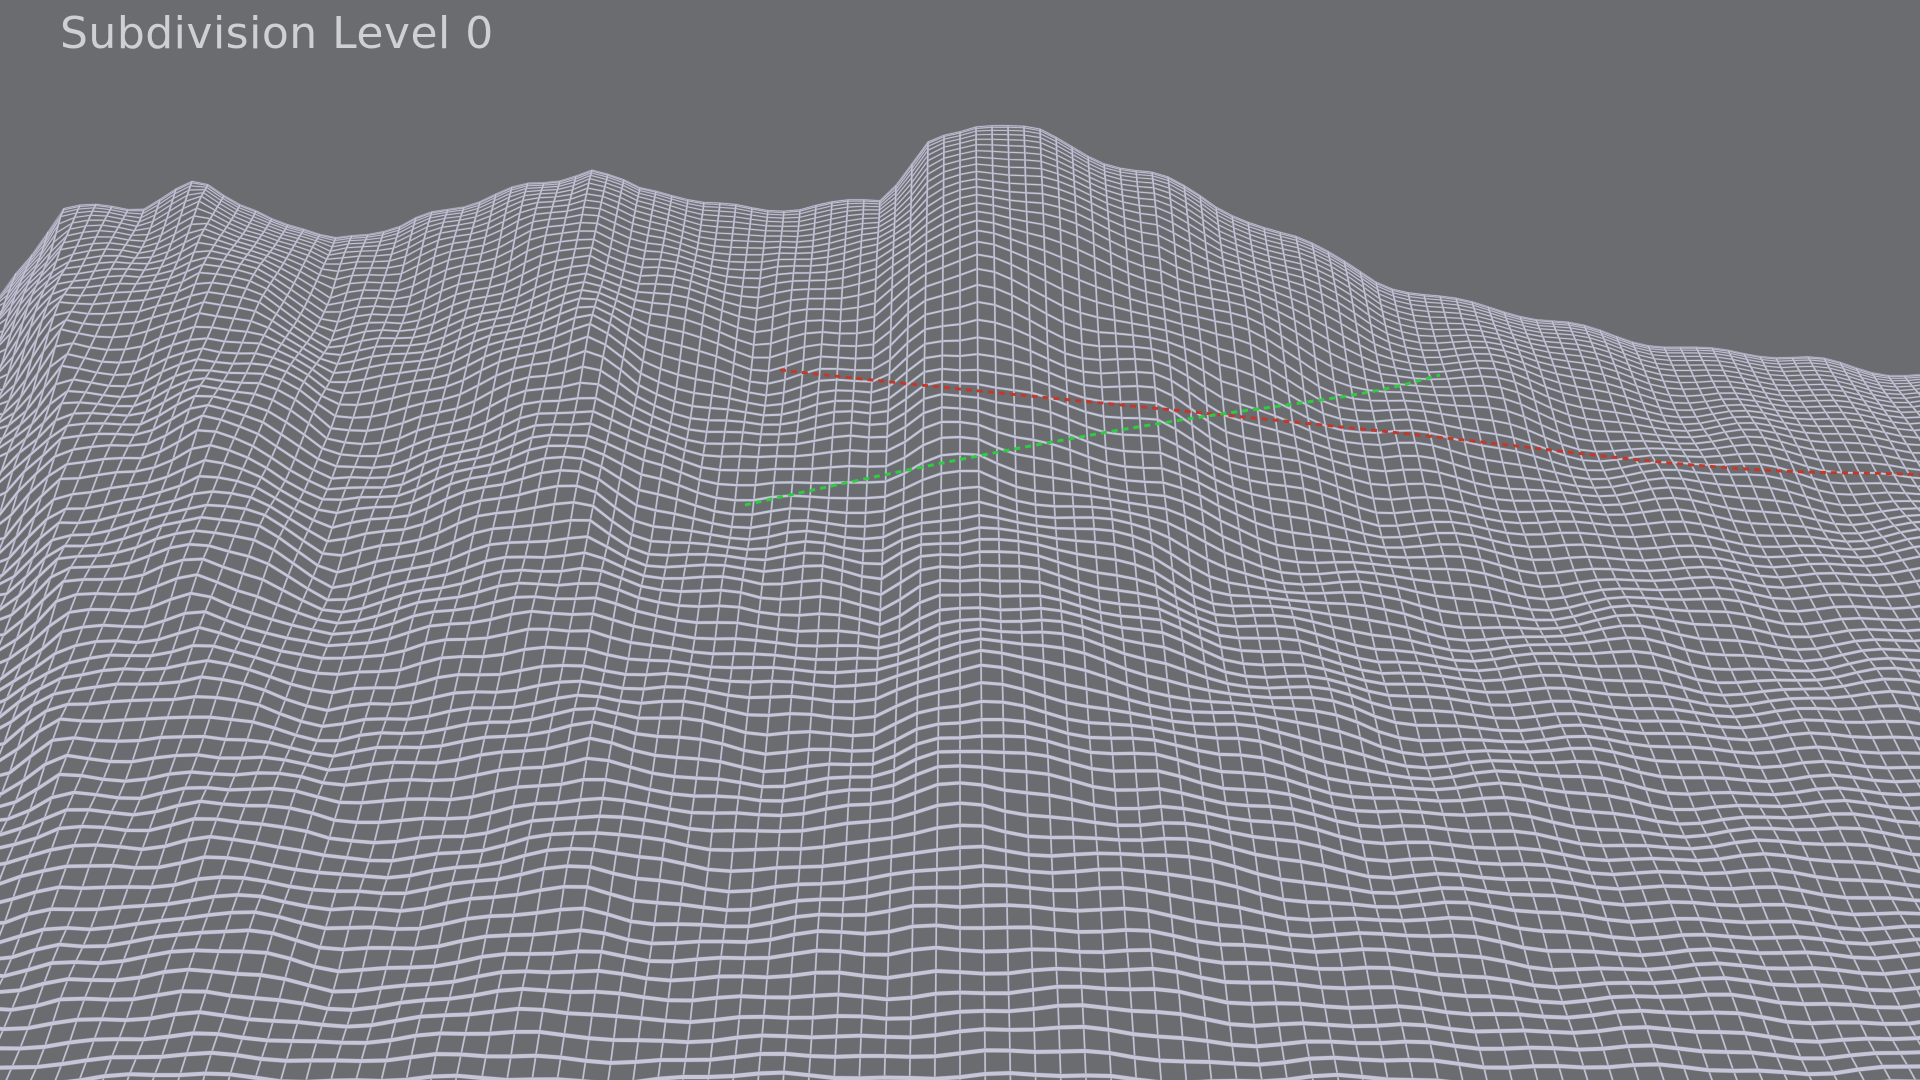  What do you see at coordinates (277, 33) in the screenshot?
I see `subdivision-level-label: Subdivision Level 0` at bounding box center [277, 33].